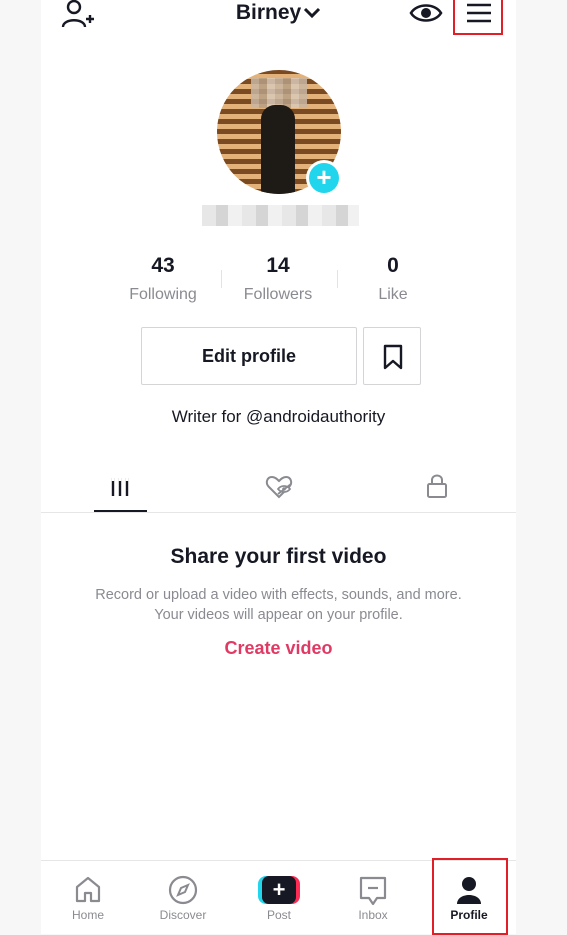 Image resolution: width=567 pixels, height=935 pixels. I want to click on nav-discover: Discover, so click(183, 897).